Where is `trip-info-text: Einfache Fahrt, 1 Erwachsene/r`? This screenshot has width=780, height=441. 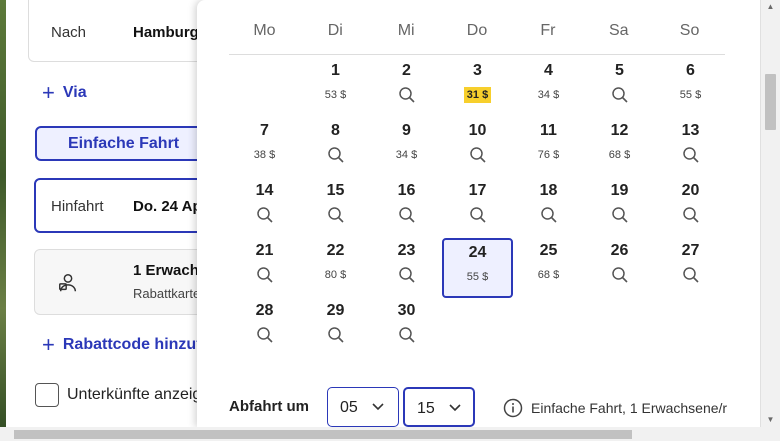 trip-info-text: Einfache Fahrt, 1 Erwachsene/r is located at coordinates (629, 408).